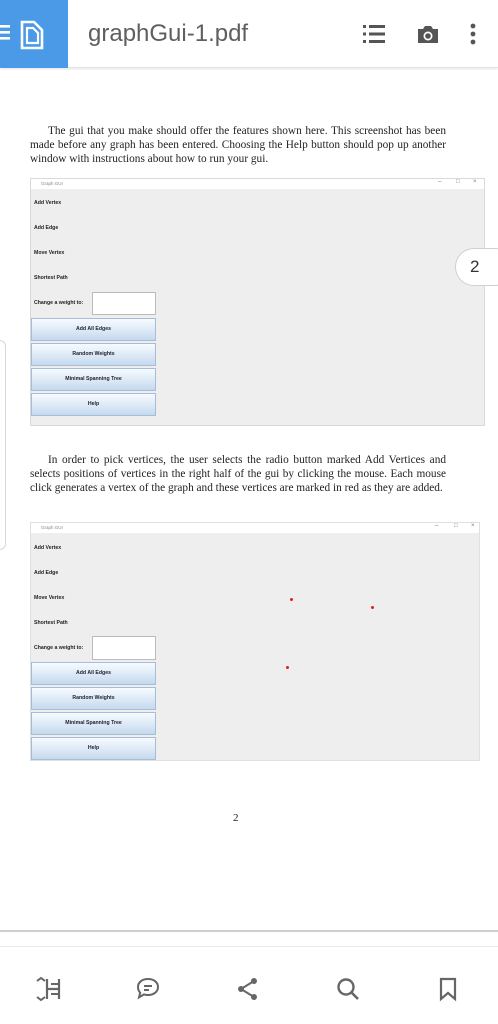  Describe the element at coordinates (374, 34) in the screenshot. I see `list-icon` at that location.